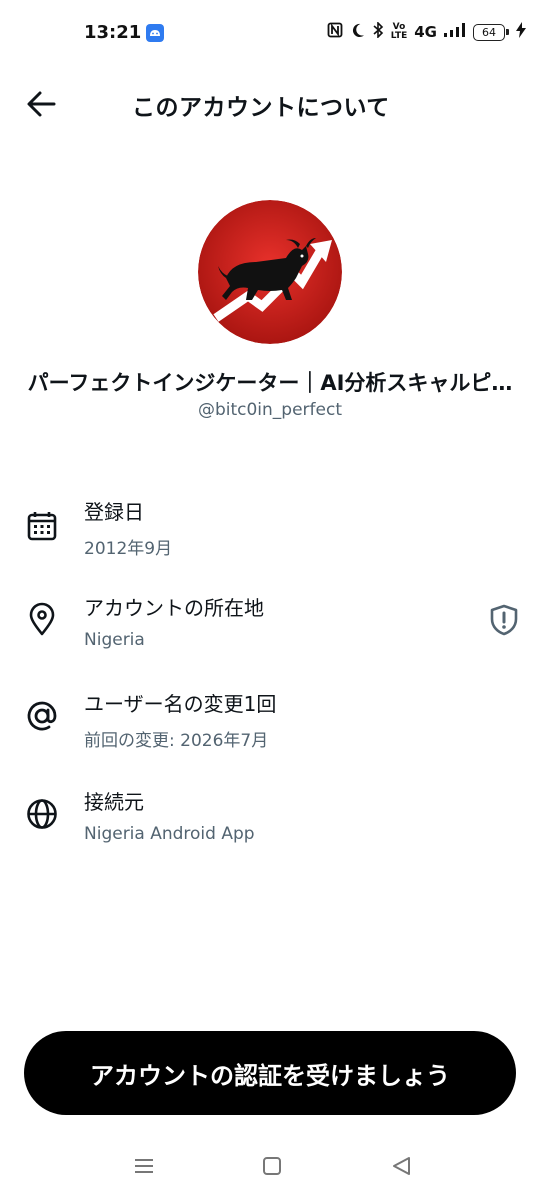  I want to click on get-verified-button: アカウントの認証を受けましょう, so click(270, 1073).